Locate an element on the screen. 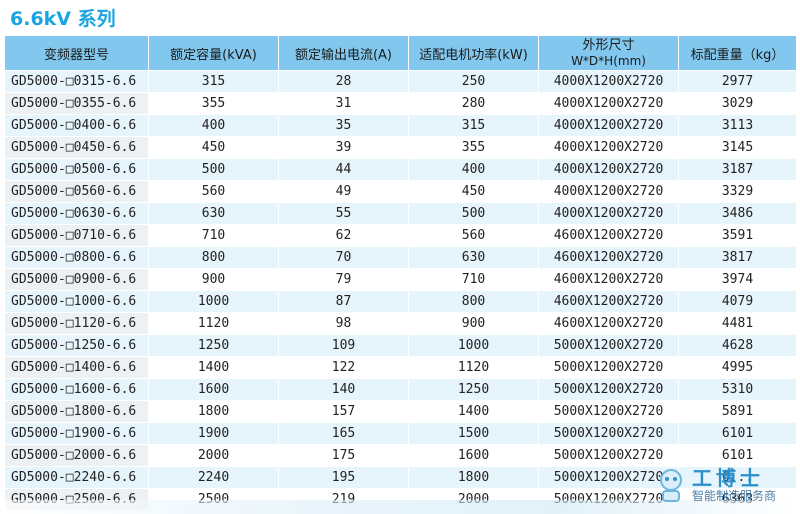 This screenshot has height=514, width=800. cell-current: 98 is located at coordinates (343, 323).